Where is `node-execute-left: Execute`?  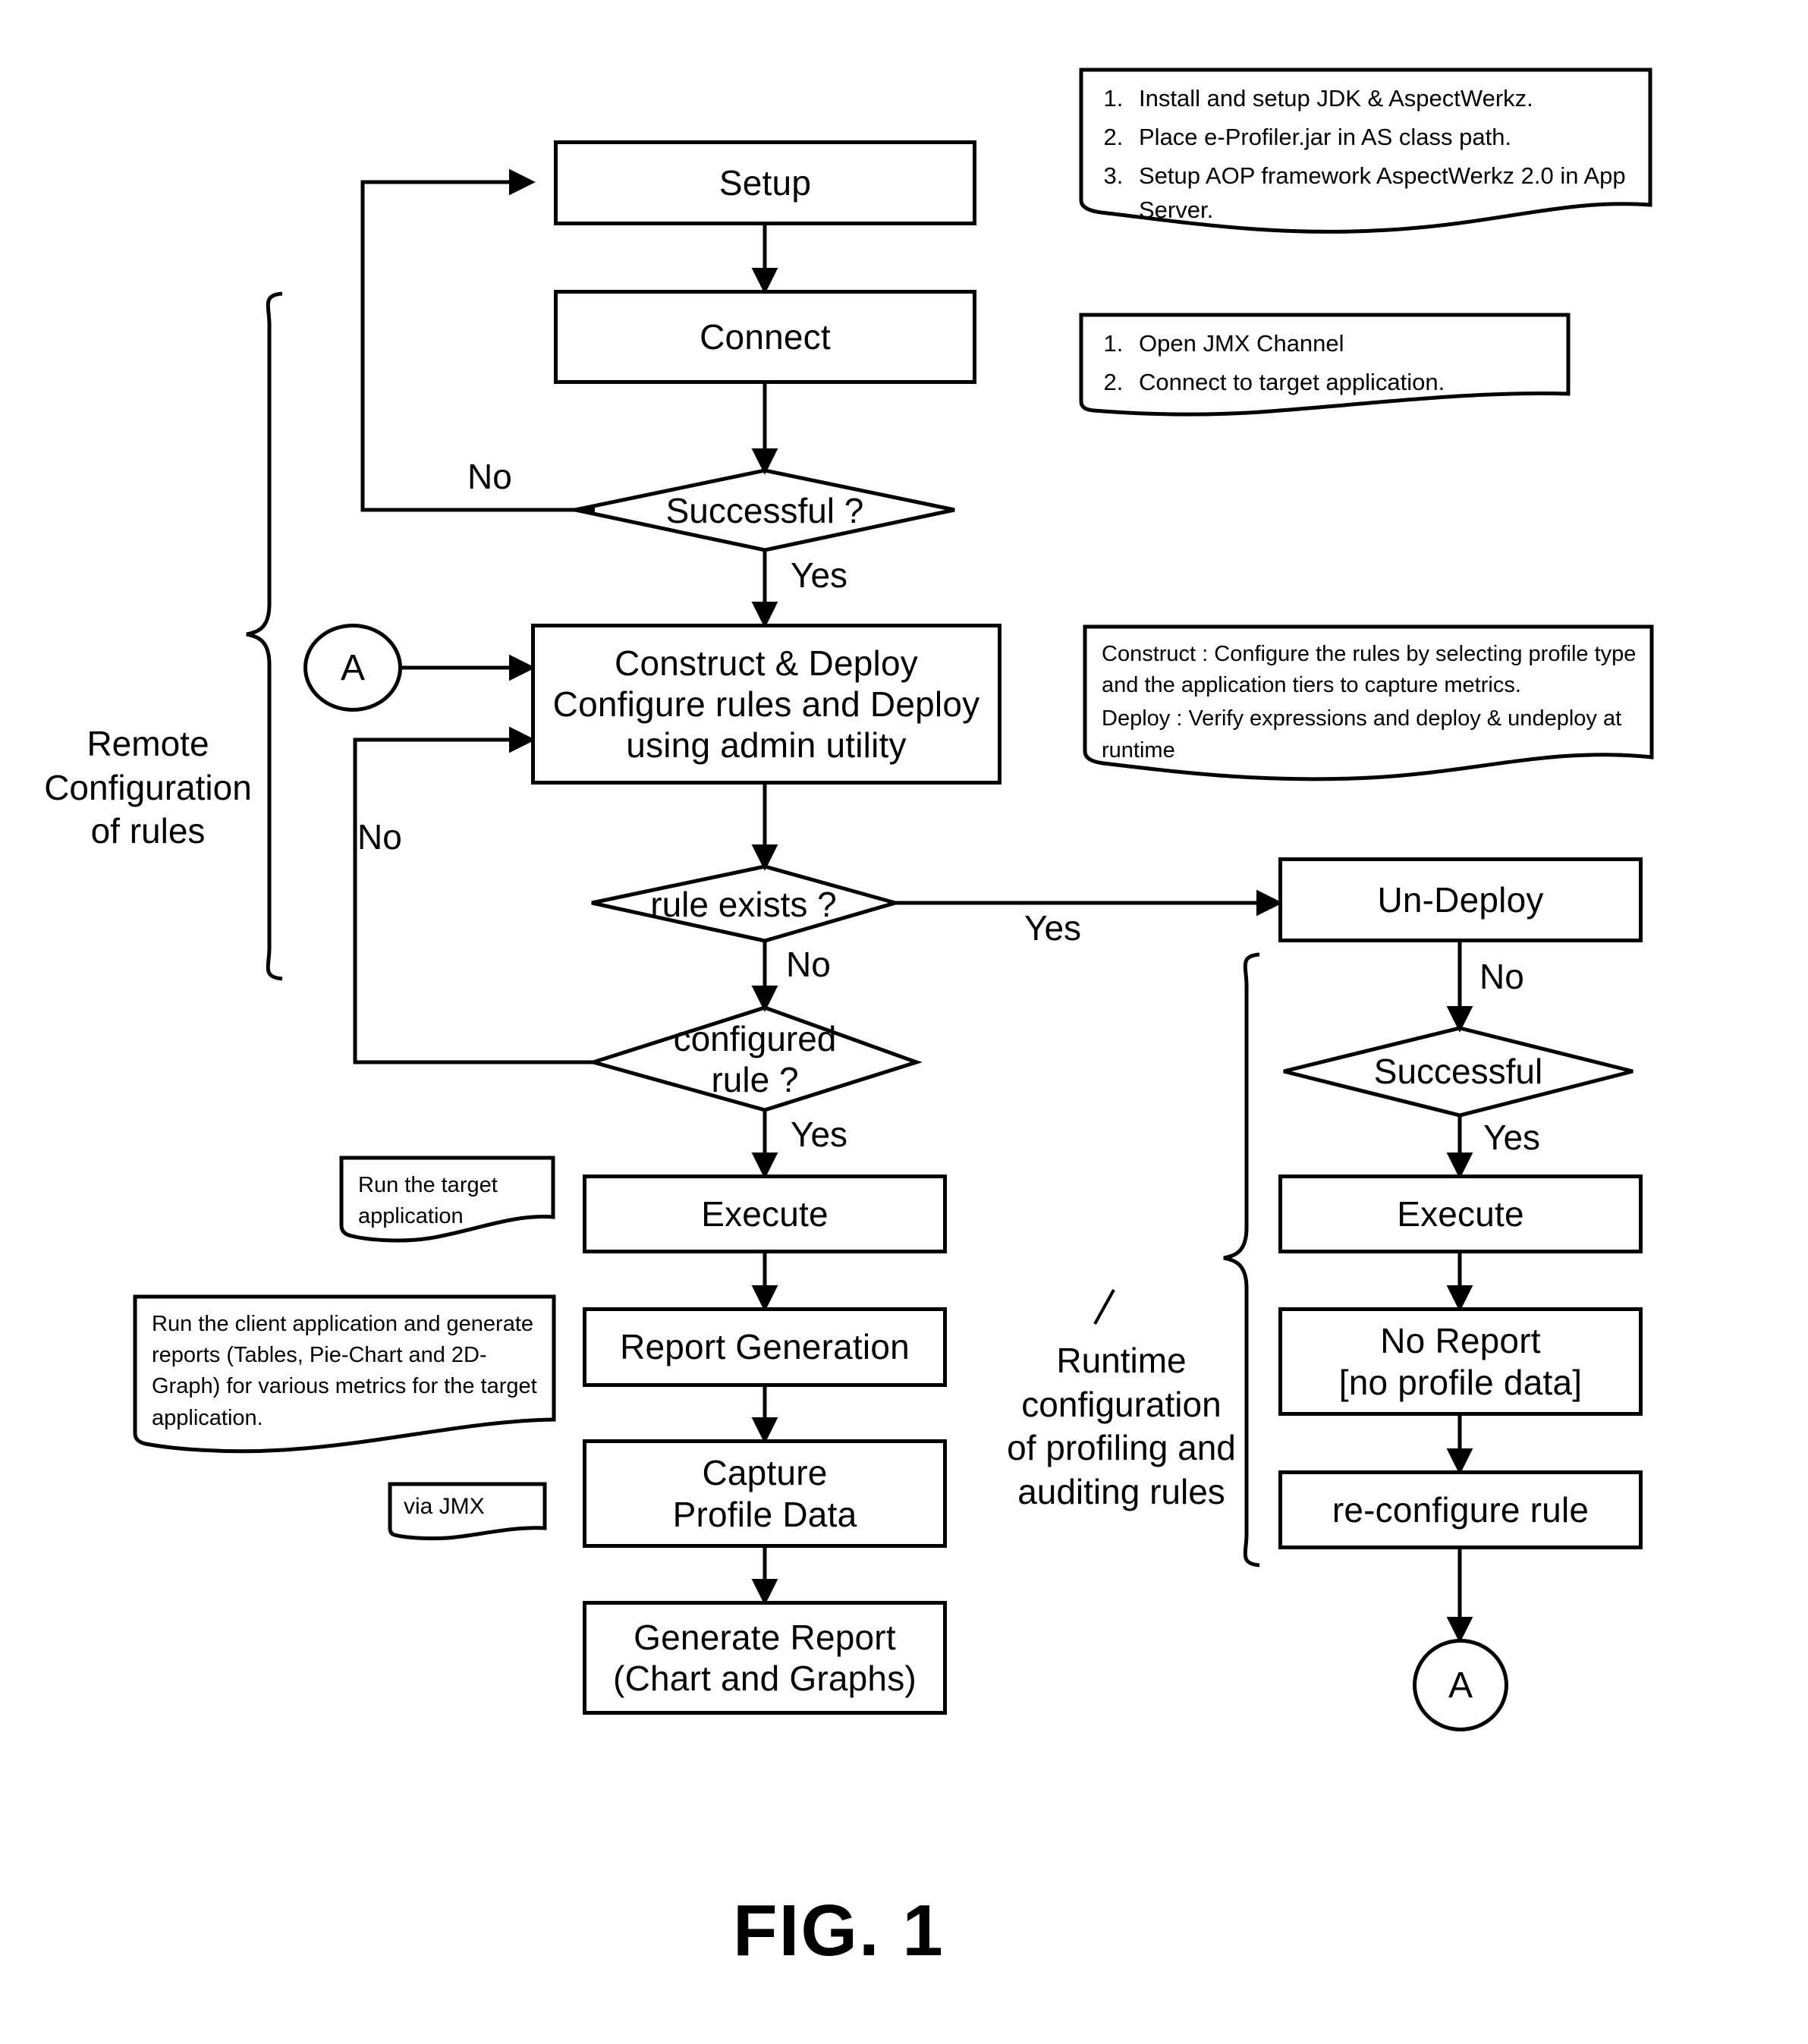 node-execute-left: Execute is located at coordinates (765, 1214).